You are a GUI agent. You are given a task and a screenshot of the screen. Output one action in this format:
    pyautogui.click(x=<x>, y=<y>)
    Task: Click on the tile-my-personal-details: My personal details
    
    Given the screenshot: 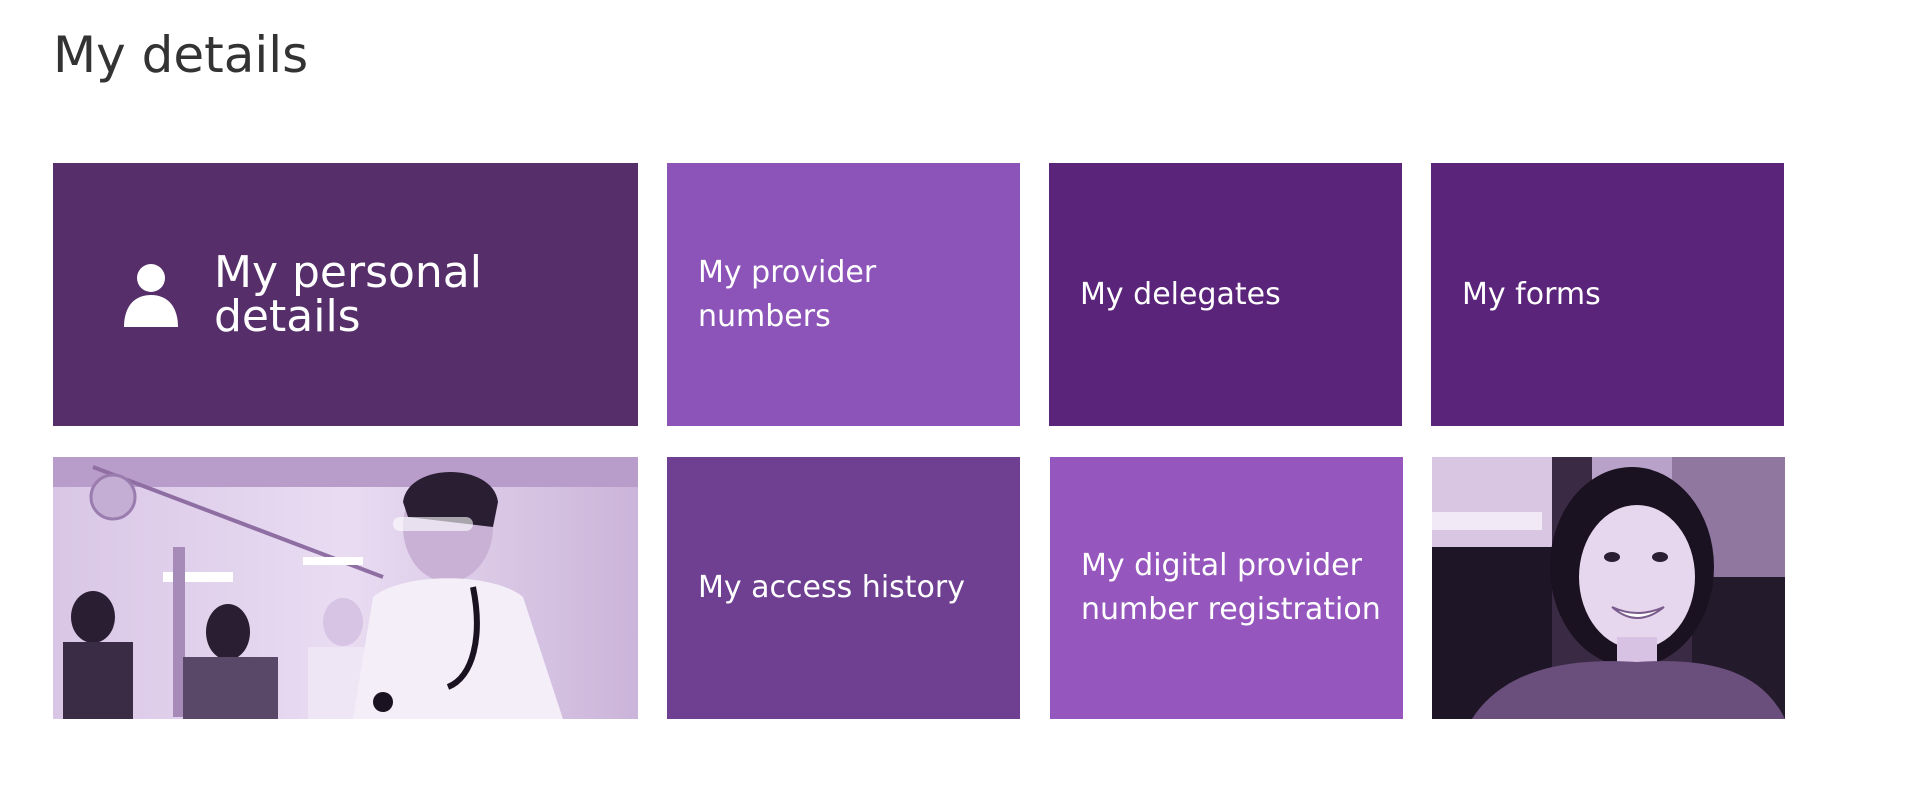 What is the action you would take?
    pyautogui.click(x=345, y=294)
    